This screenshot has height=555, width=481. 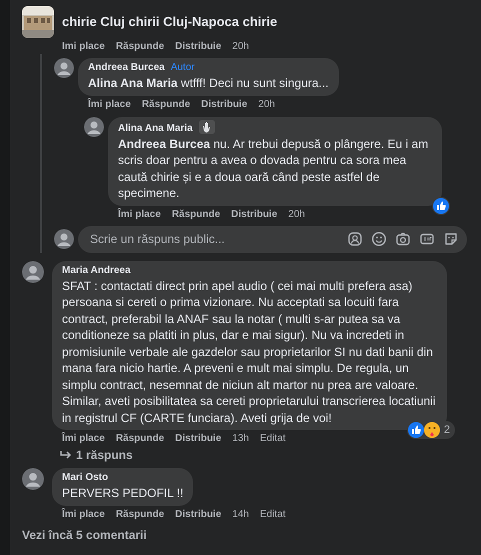 What do you see at coordinates (123, 493) in the screenshot?
I see `comment-text: PERVERS PEDOFIL !!` at bounding box center [123, 493].